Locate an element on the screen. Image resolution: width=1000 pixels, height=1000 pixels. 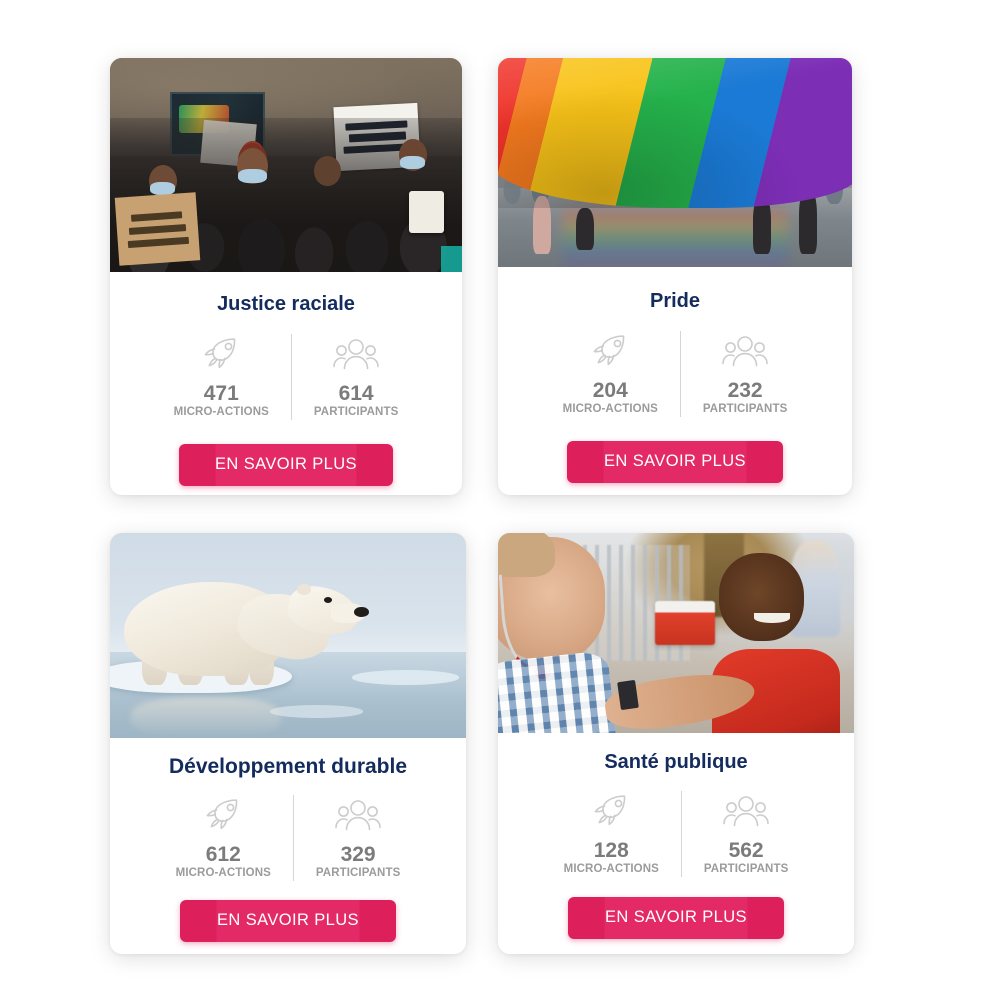
cause-title: Pride is located at coordinates (675, 301).